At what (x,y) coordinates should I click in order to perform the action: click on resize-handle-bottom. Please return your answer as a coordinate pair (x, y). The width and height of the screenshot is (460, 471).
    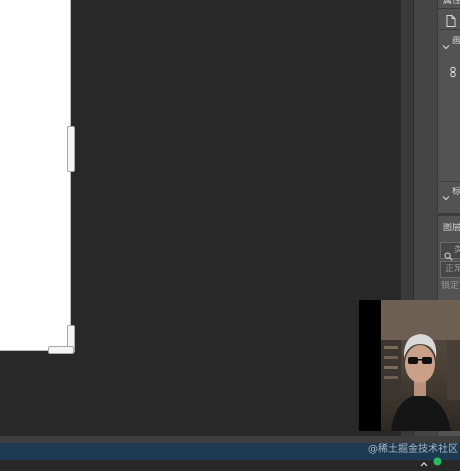
    Looking at the image, I should click on (61, 350).